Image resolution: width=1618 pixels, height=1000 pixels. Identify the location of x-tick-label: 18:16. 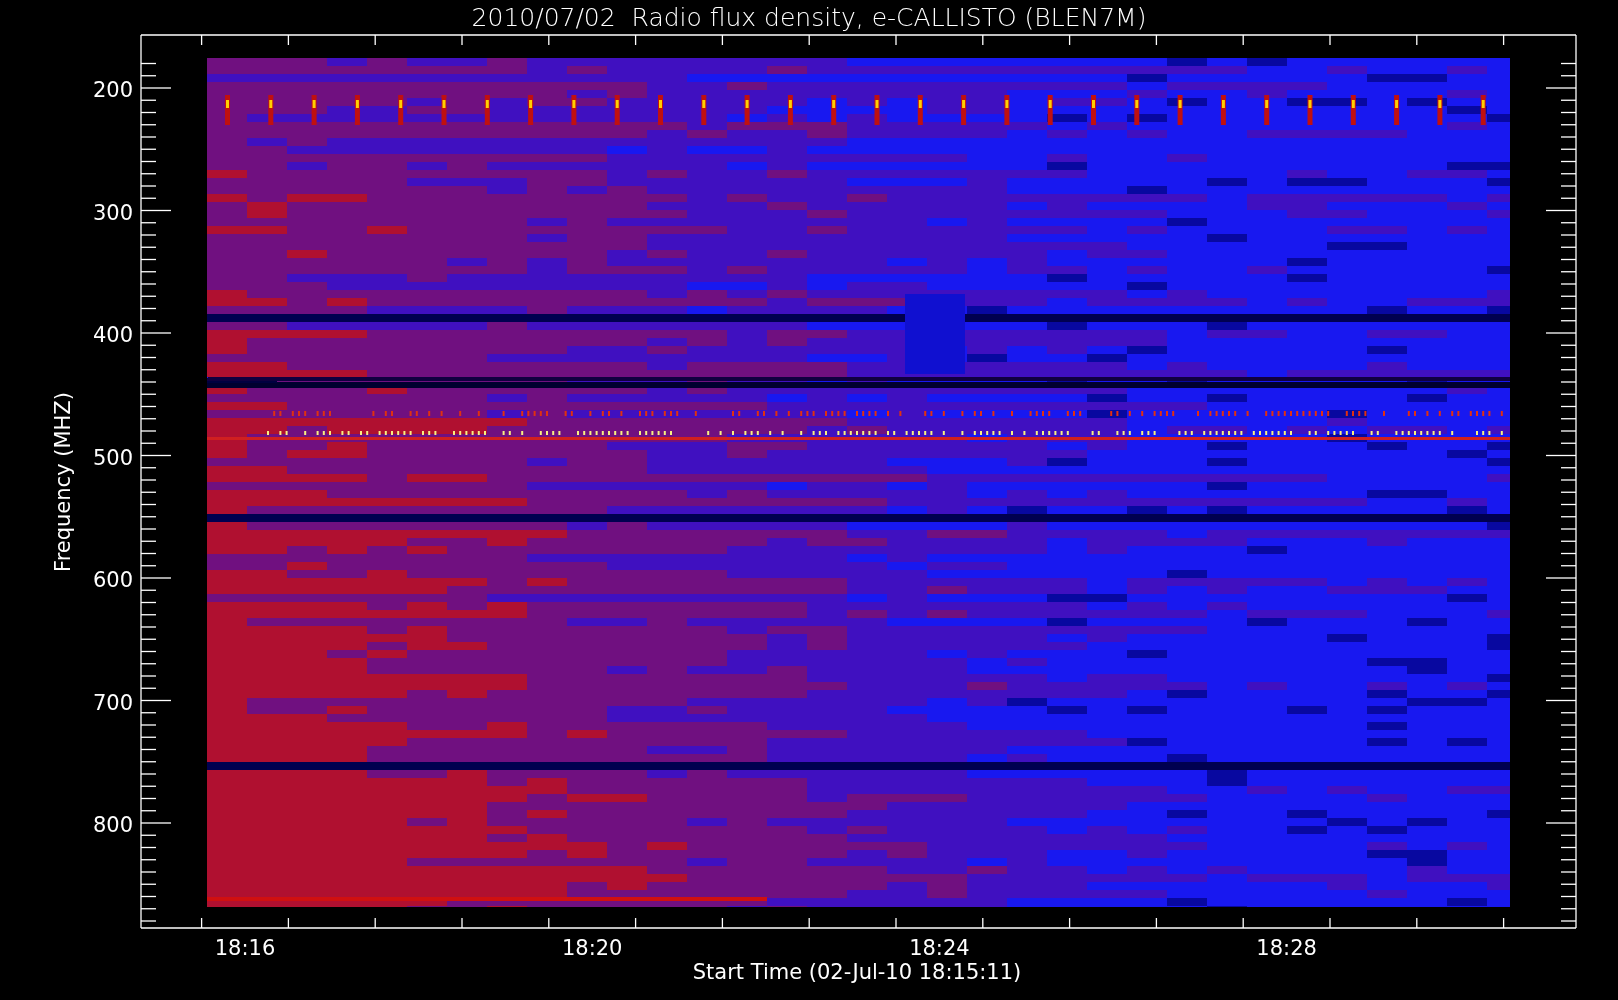
(245, 948).